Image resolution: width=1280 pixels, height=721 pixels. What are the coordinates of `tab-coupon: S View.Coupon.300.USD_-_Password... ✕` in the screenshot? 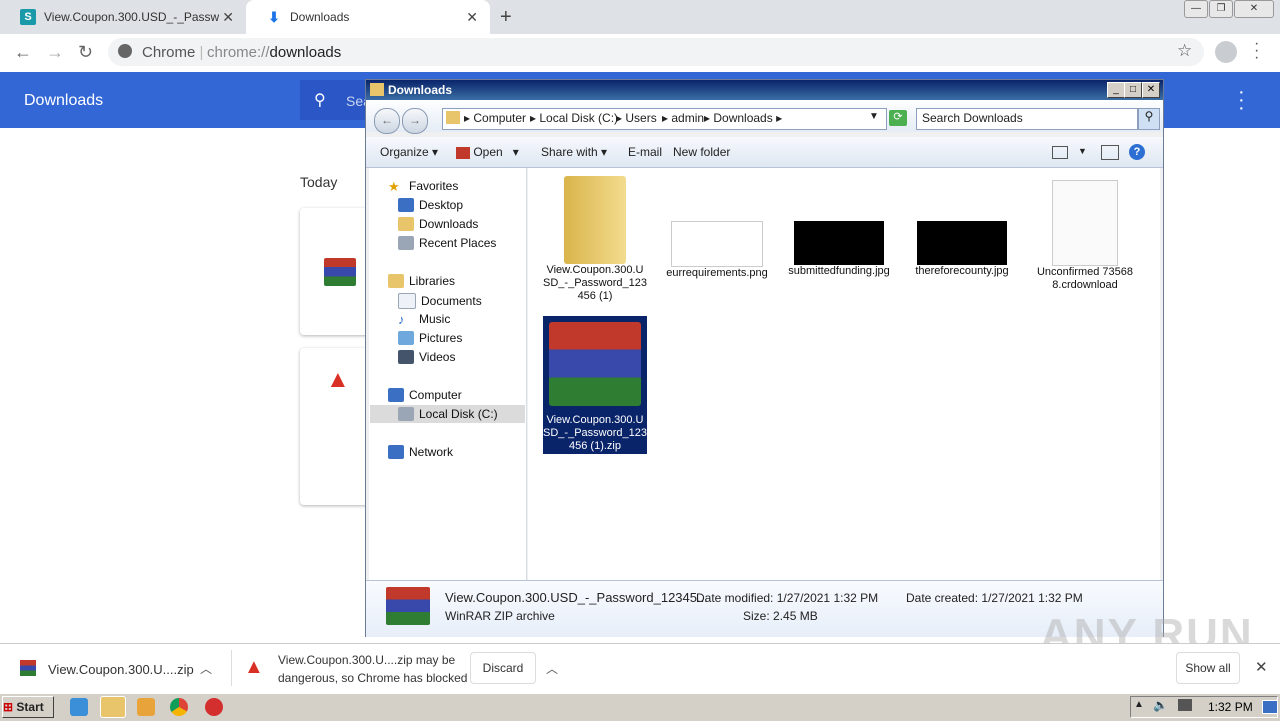 It's located at (123, 17).